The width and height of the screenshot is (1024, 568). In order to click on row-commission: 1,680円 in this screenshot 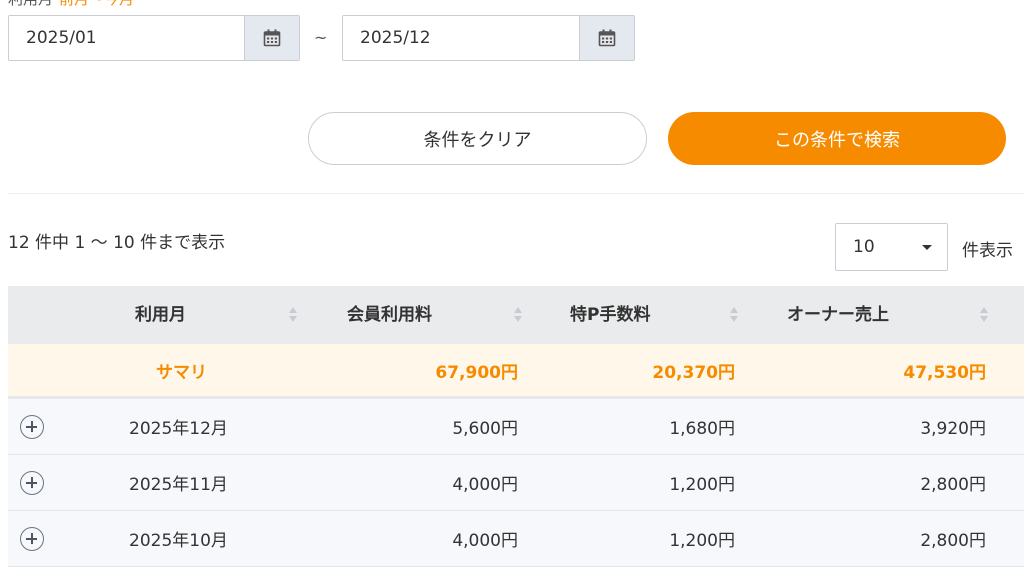, I will do `click(702, 429)`.